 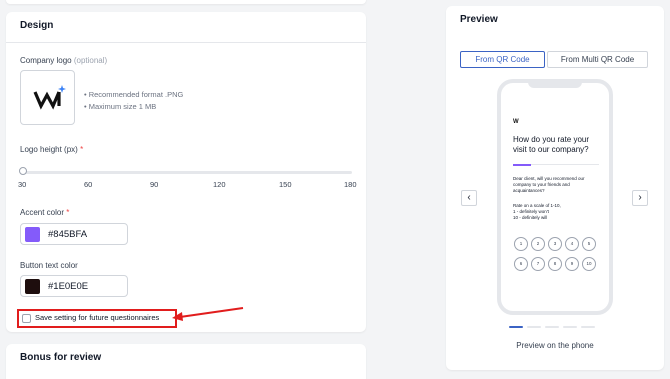 What do you see at coordinates (538, 264) in the screenshot?
I see `rating-option: 7` at bounding box center [538, 264].